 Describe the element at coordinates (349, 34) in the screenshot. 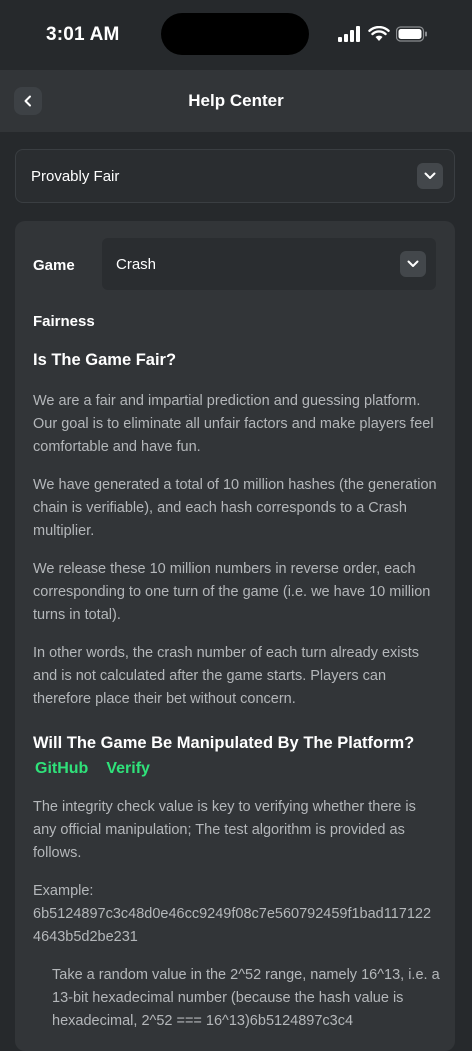

I see `signal-icon` at that location.